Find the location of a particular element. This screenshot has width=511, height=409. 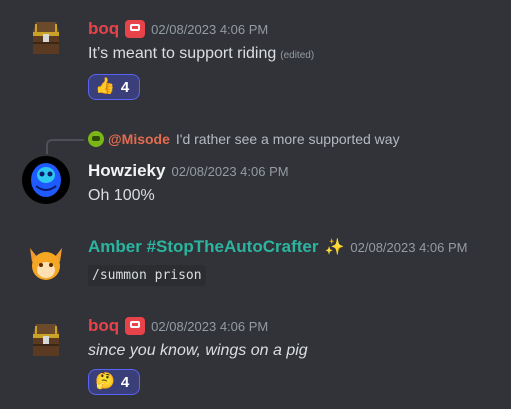

message-text: It’s meant to support riding is located at coordinates (182, 53).